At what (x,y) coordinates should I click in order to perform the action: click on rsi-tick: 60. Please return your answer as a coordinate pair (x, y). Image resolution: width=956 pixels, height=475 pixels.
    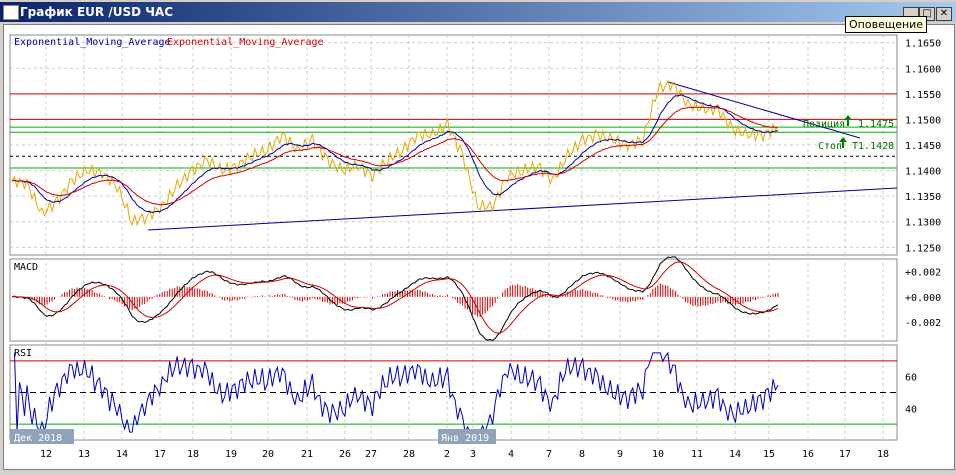
    Looking at the image, I should click on (911, 378).